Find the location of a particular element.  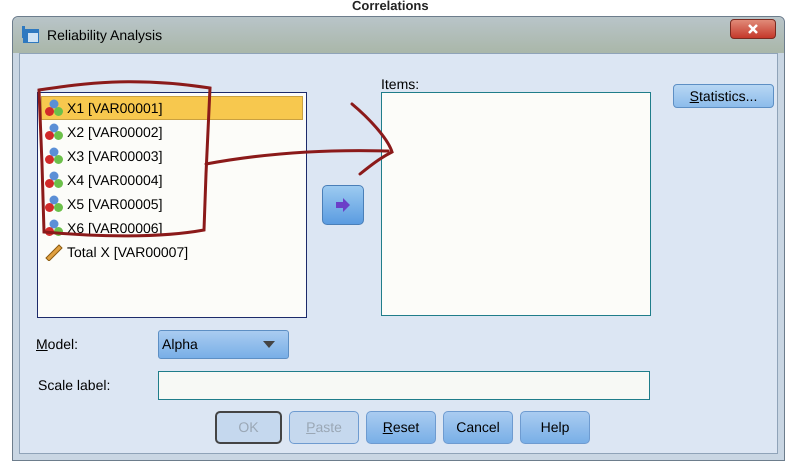

model-label: Model: is located at coordinates (58, 344).